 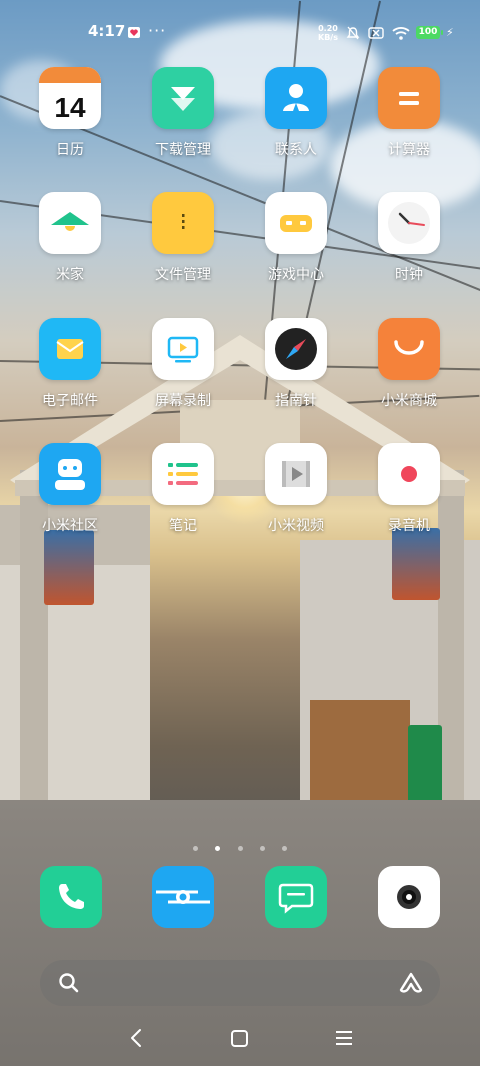 What do you see at coordinates (409, 98) in the screenshot?
I see `calculator-icon` at bounding box center [409, 98].